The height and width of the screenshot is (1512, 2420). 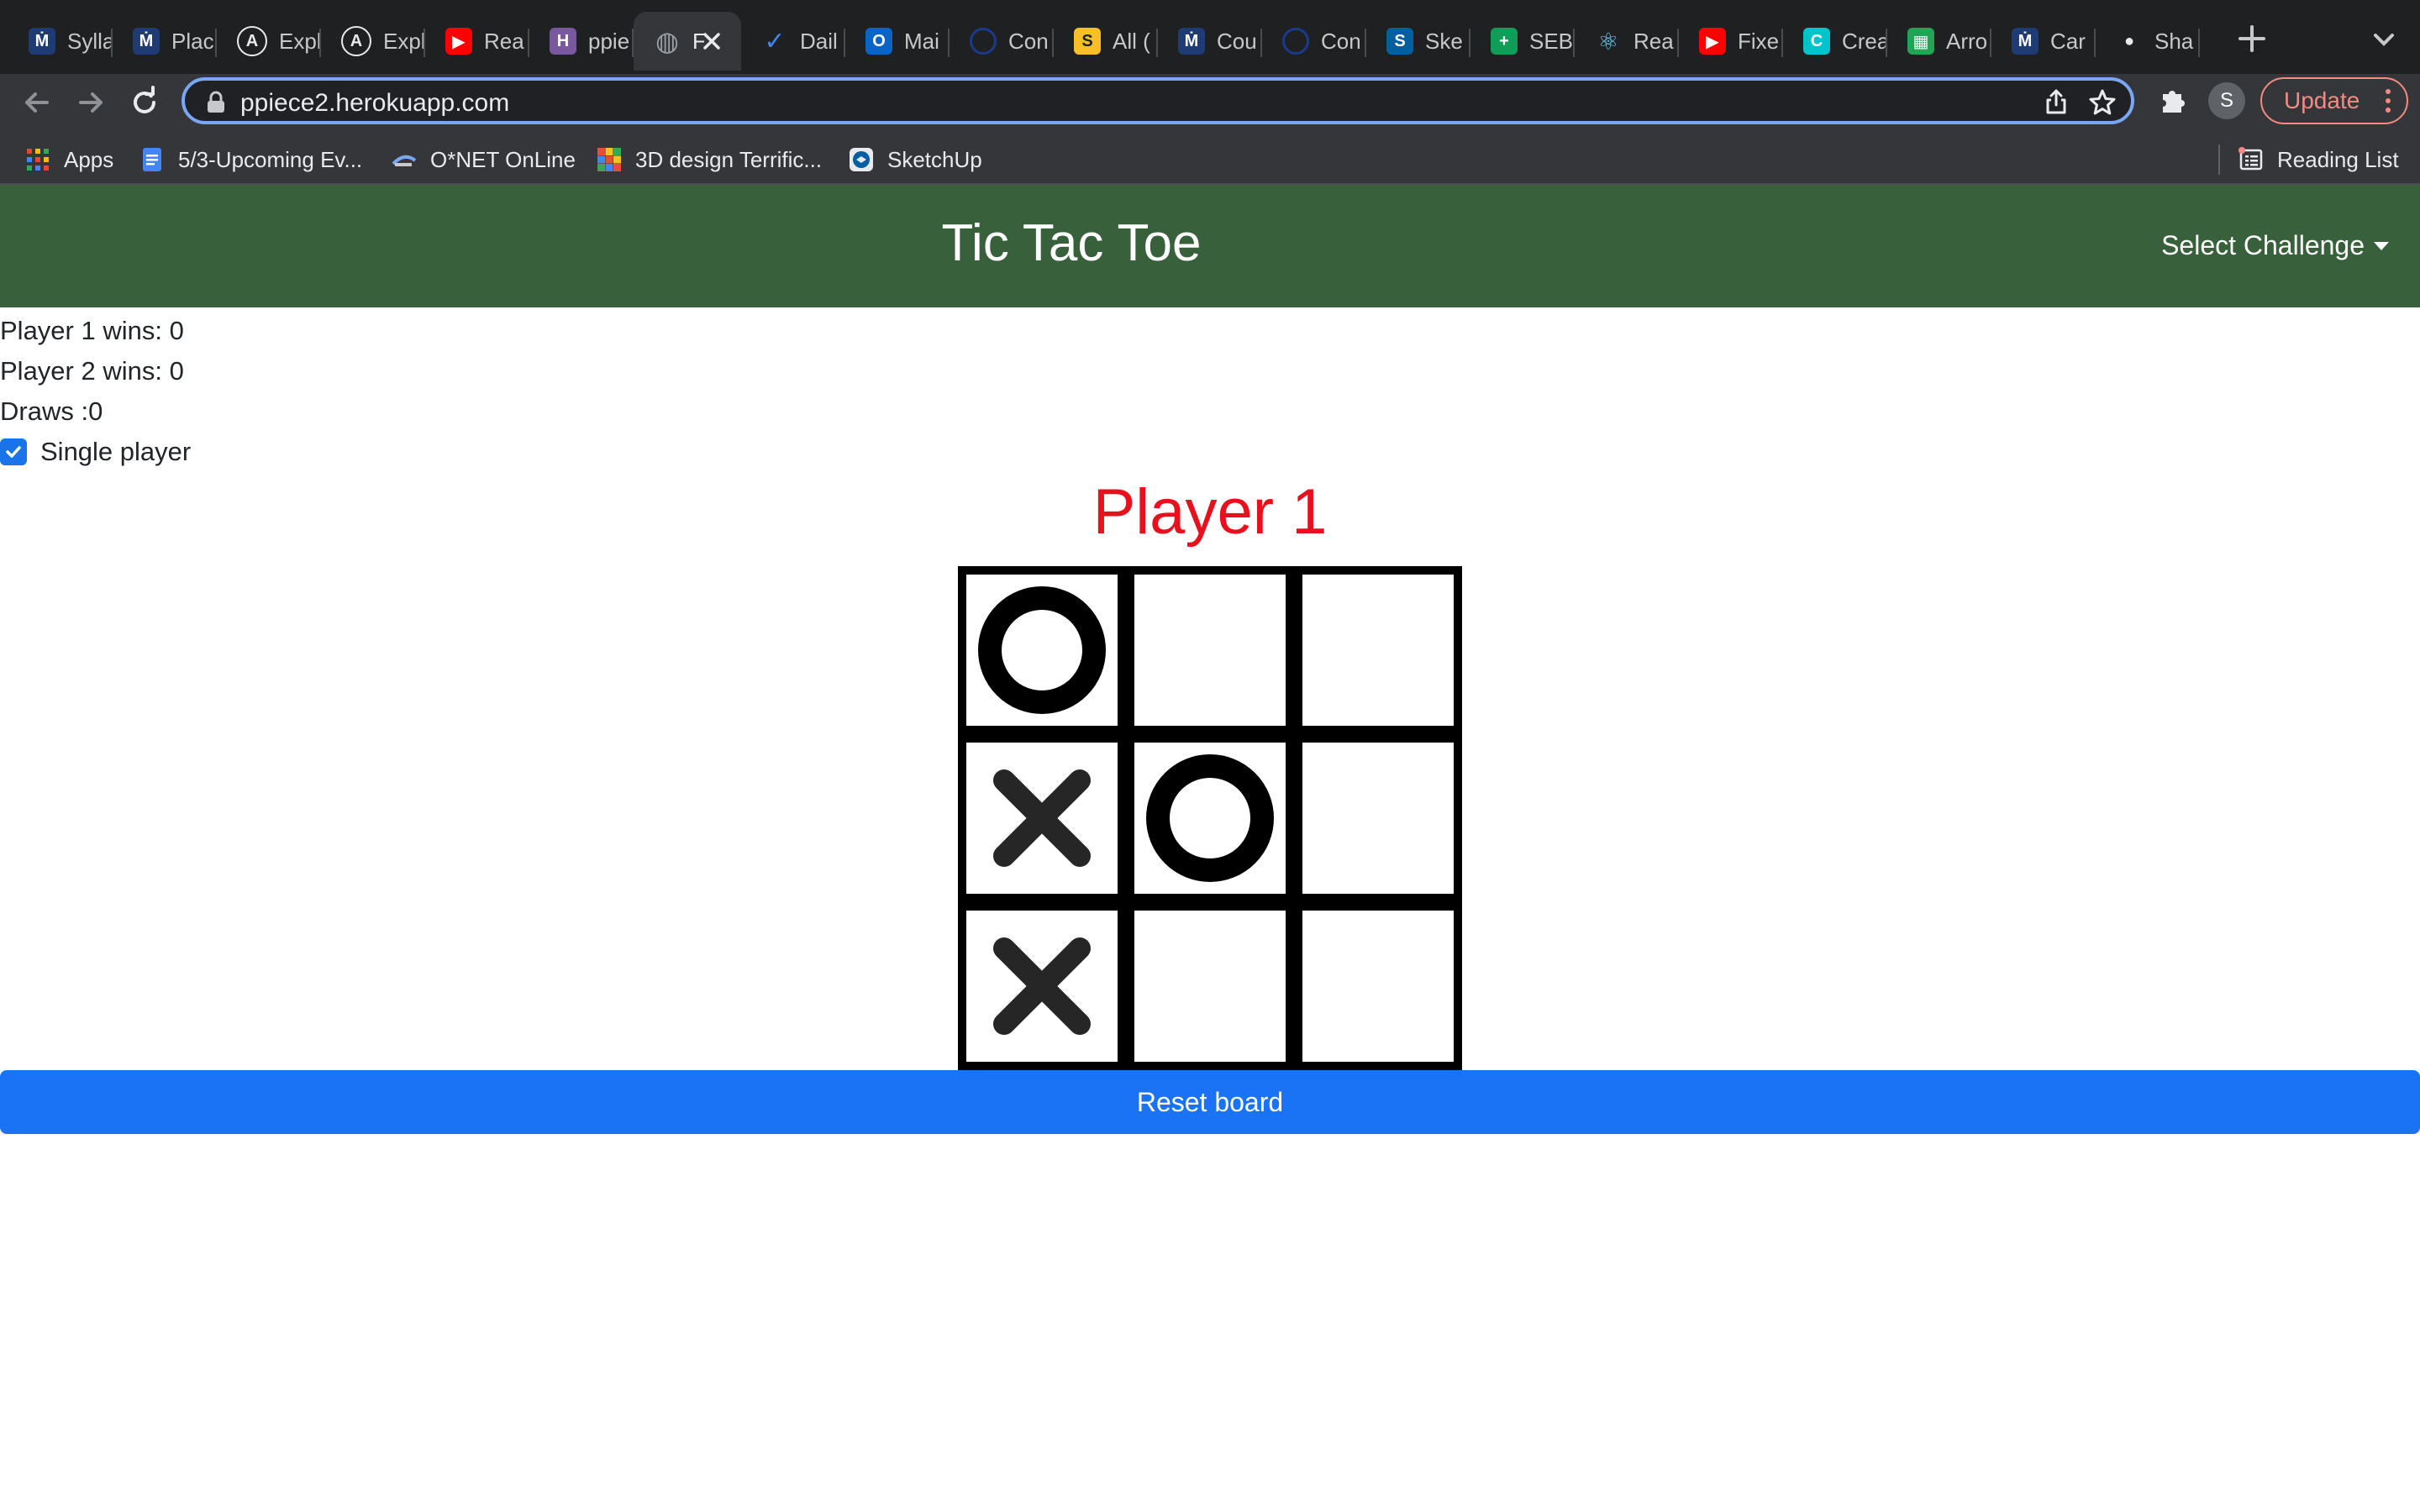 I want to click on bookmark-onet: O*NET OnLine, so click(x=484, y=159).